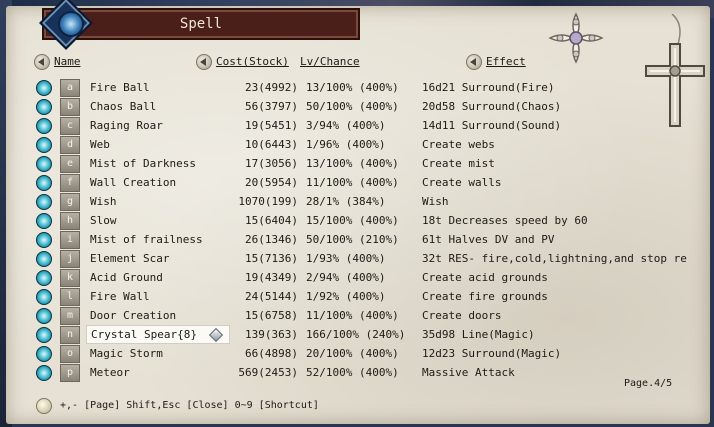  Describe the element at coordinates (103, 201) in the screenshot. I see `spell-name: Wish` at that location.